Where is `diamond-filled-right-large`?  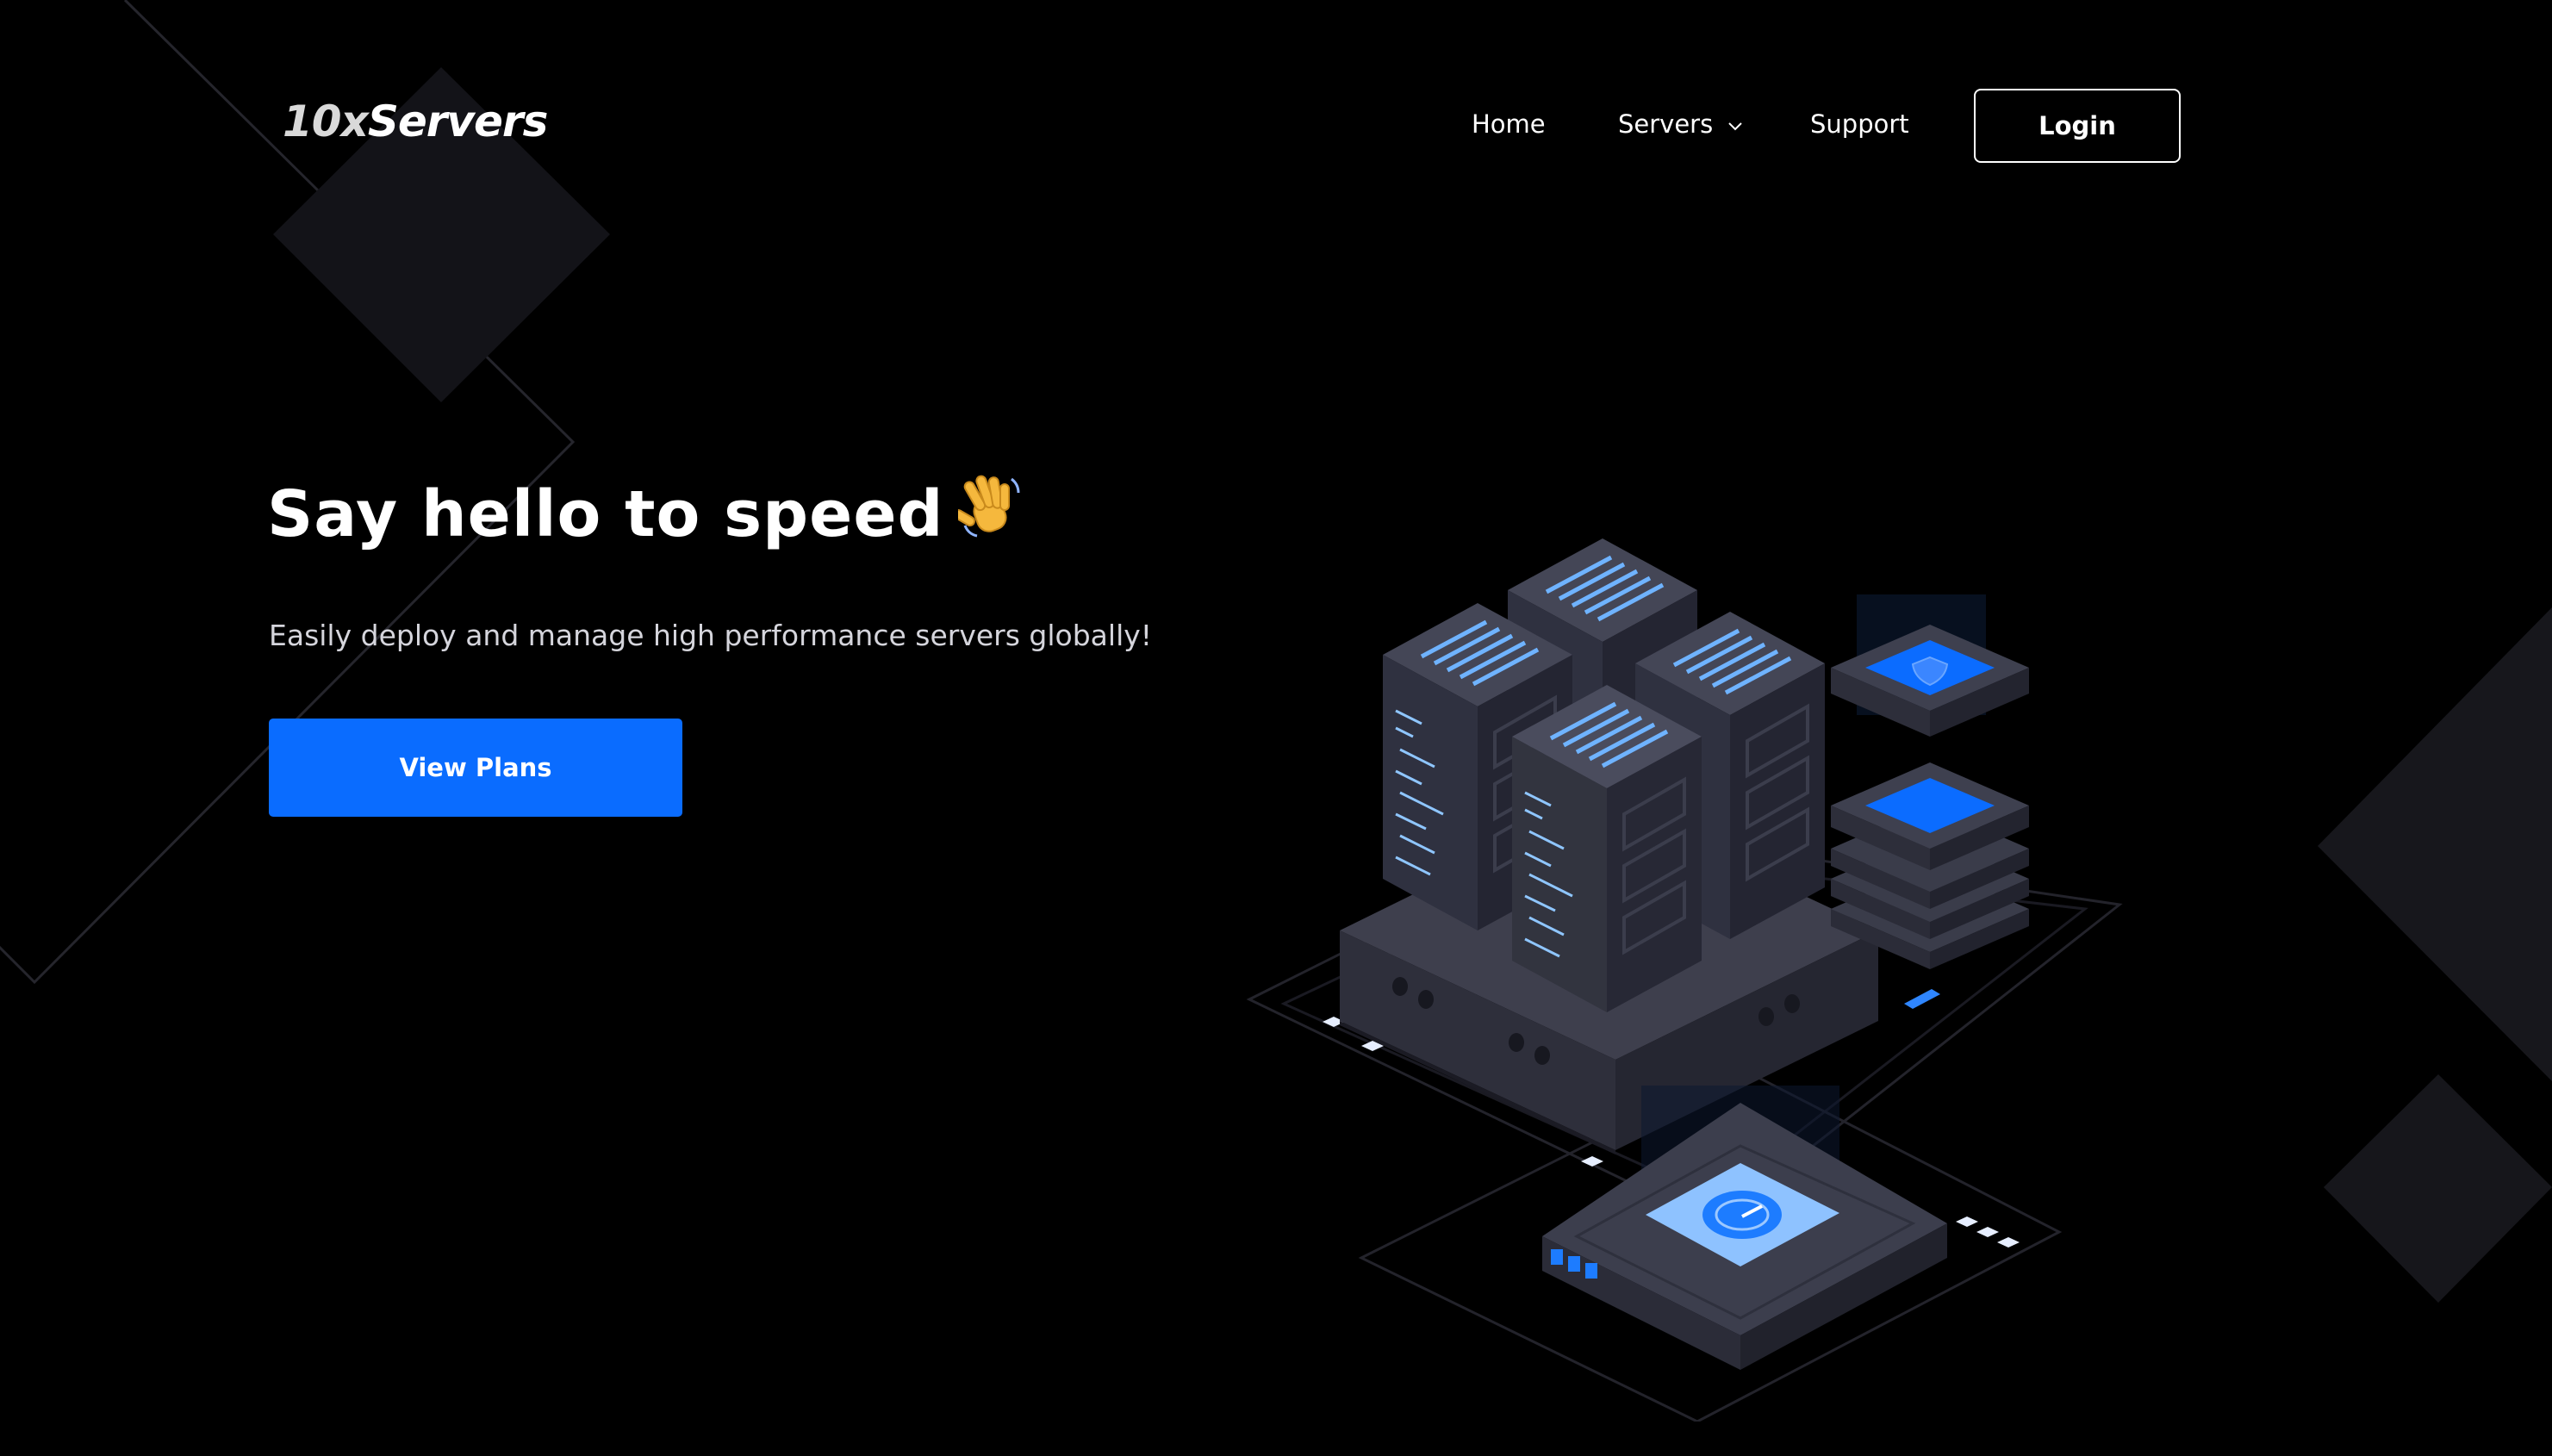 diamond-filled-right-large is located at coordinates (2435, 844).